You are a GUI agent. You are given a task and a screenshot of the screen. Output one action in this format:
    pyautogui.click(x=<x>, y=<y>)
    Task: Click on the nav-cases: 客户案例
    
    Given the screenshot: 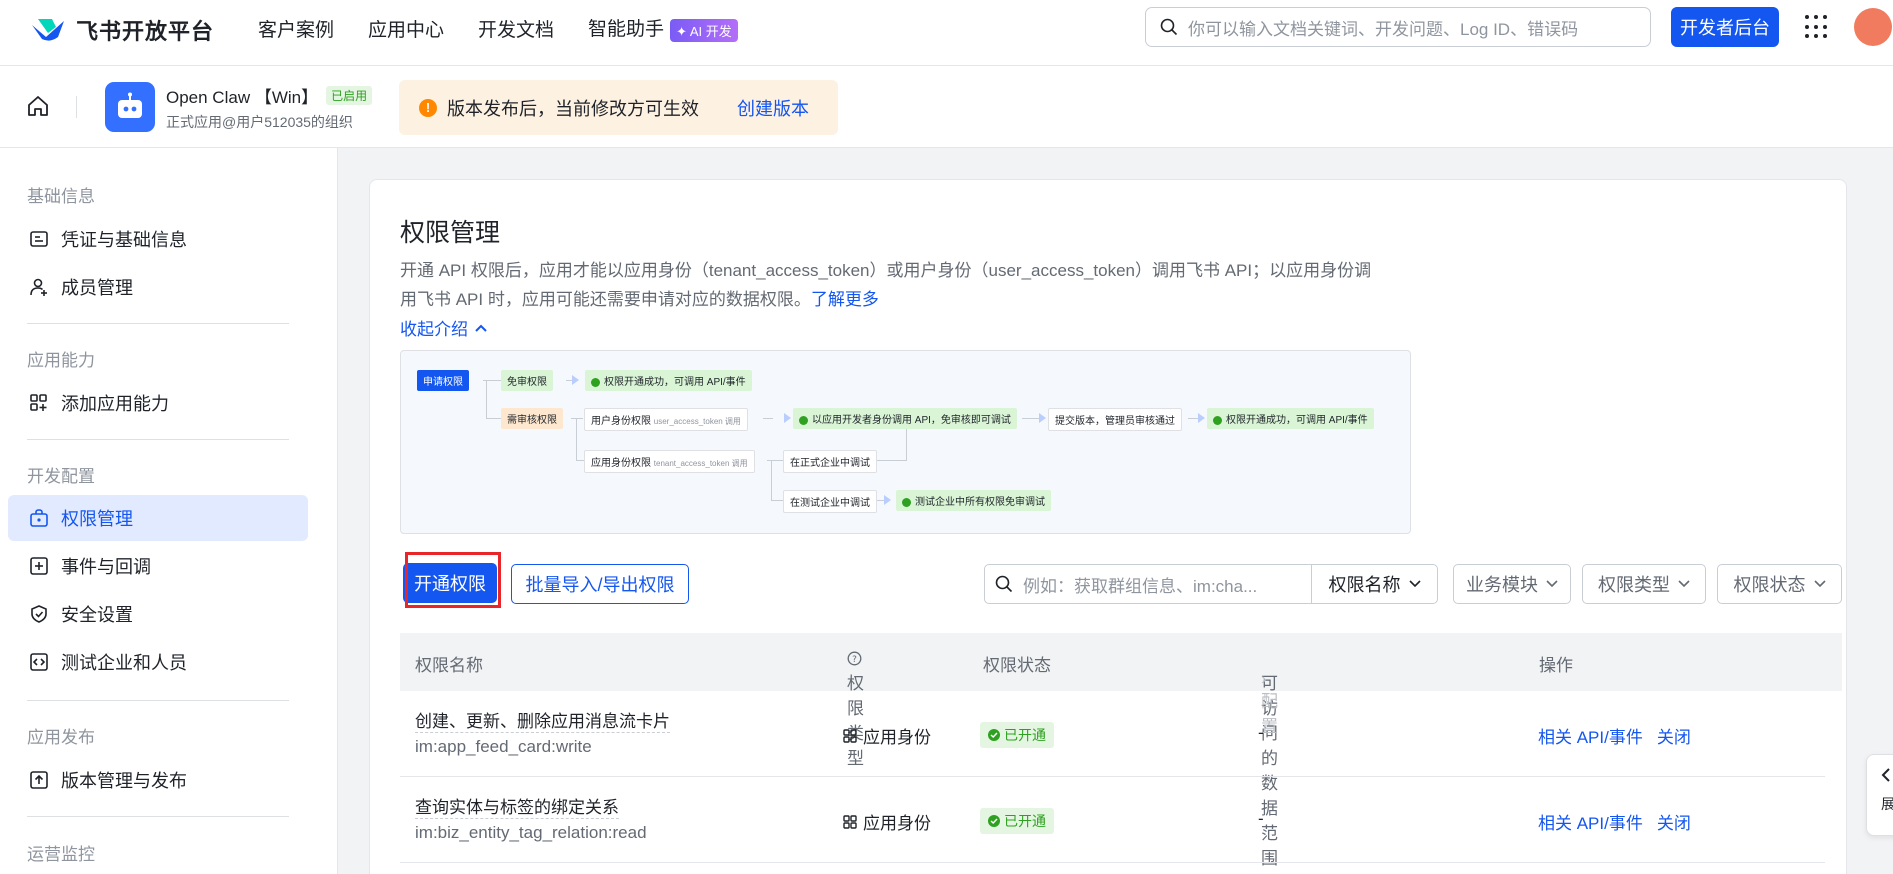 What is the action you would take?
    pyautogui.click(x=296, y=28)
    